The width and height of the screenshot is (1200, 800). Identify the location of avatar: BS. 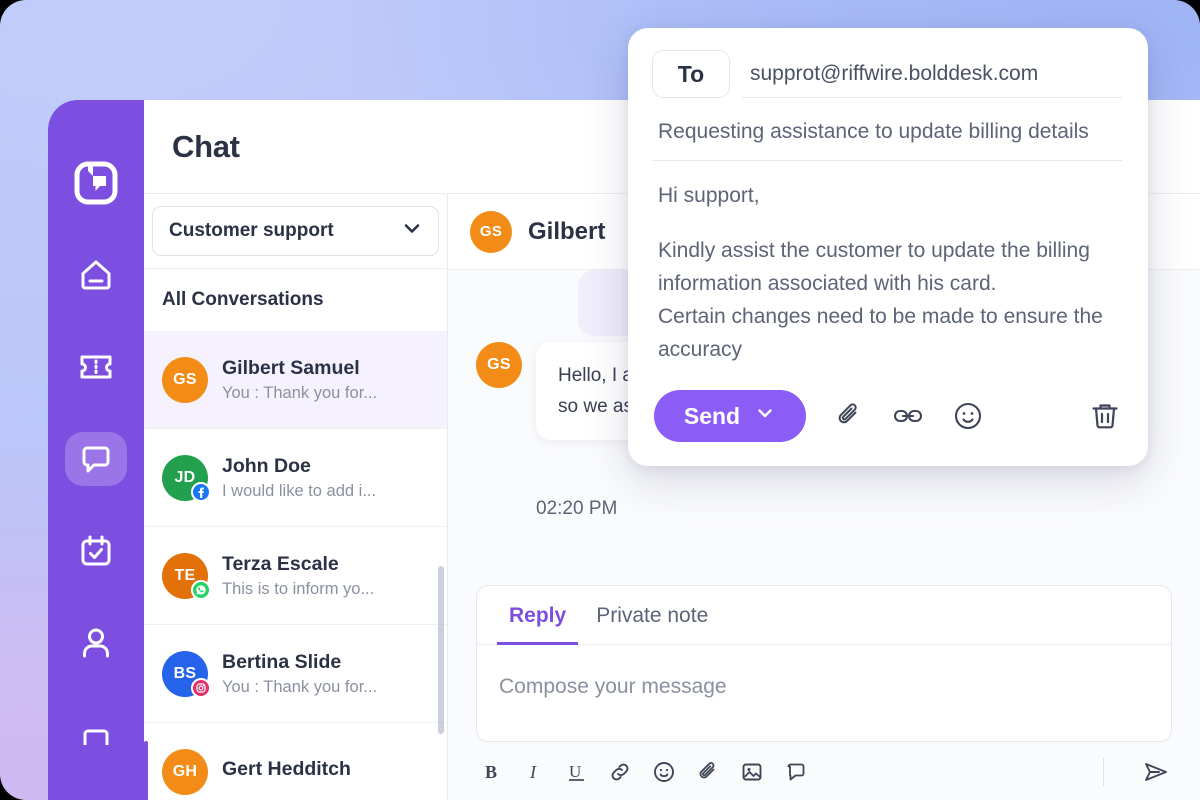
(186, 674).